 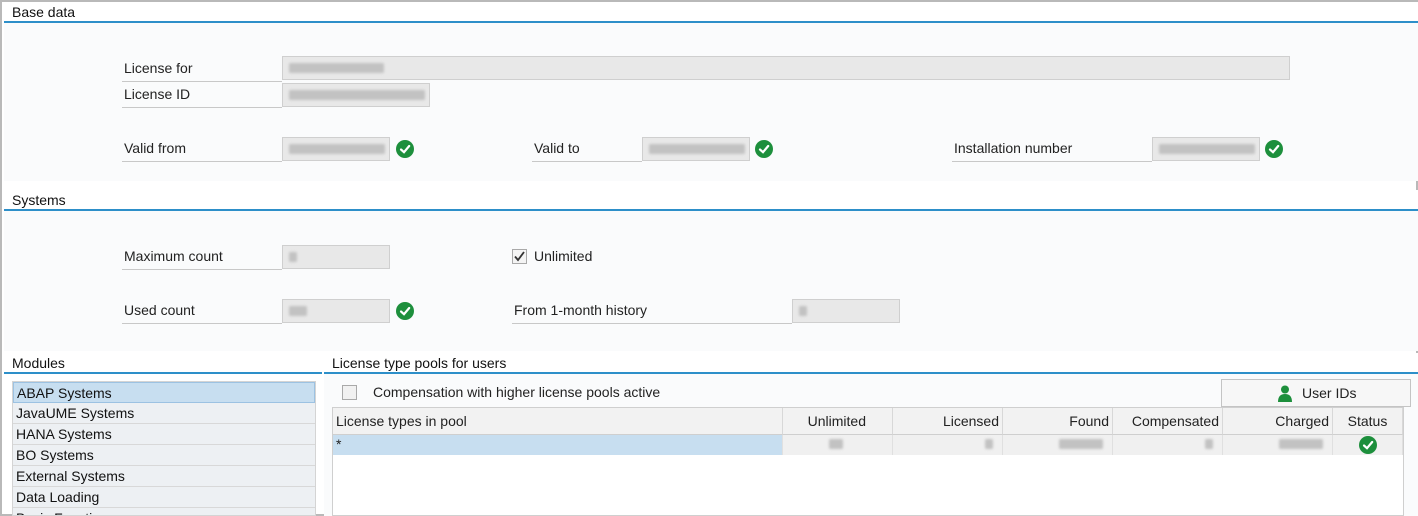 I want to click on history-value-masked, so click(x=803, y=311).